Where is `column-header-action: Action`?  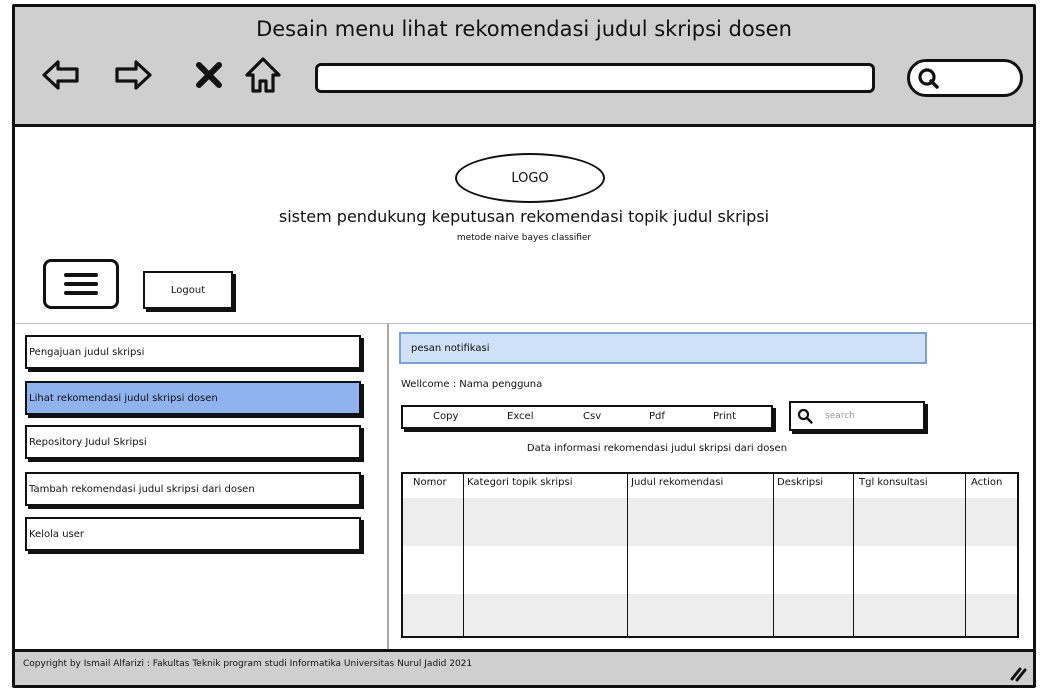 column-header-action: Action is located at coordinates (994, 482).